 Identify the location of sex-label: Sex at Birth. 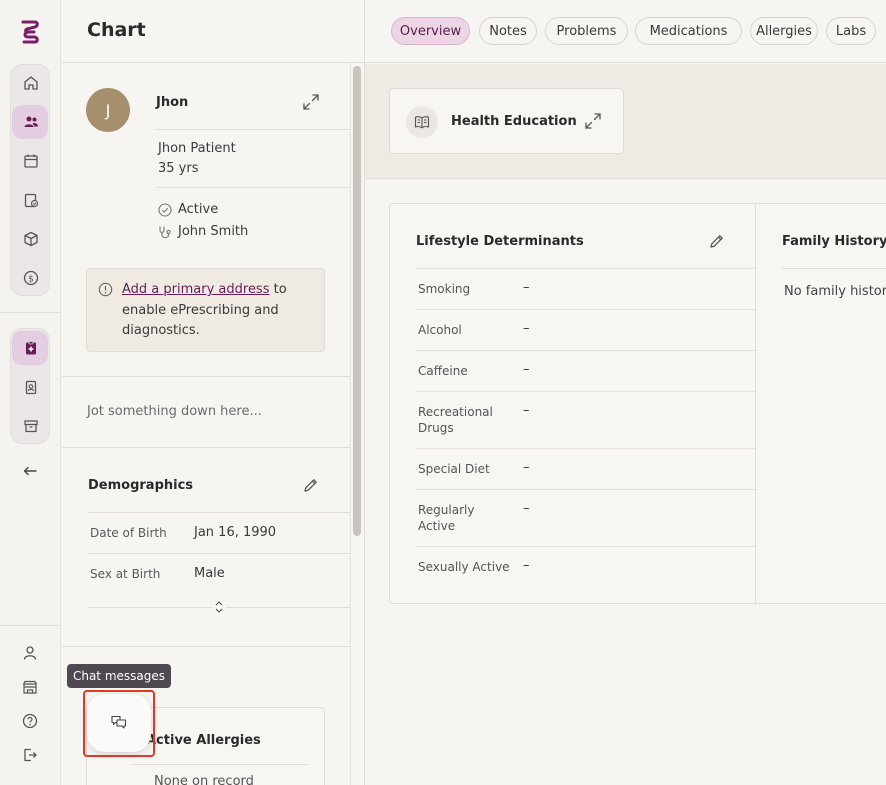
(125, 574).